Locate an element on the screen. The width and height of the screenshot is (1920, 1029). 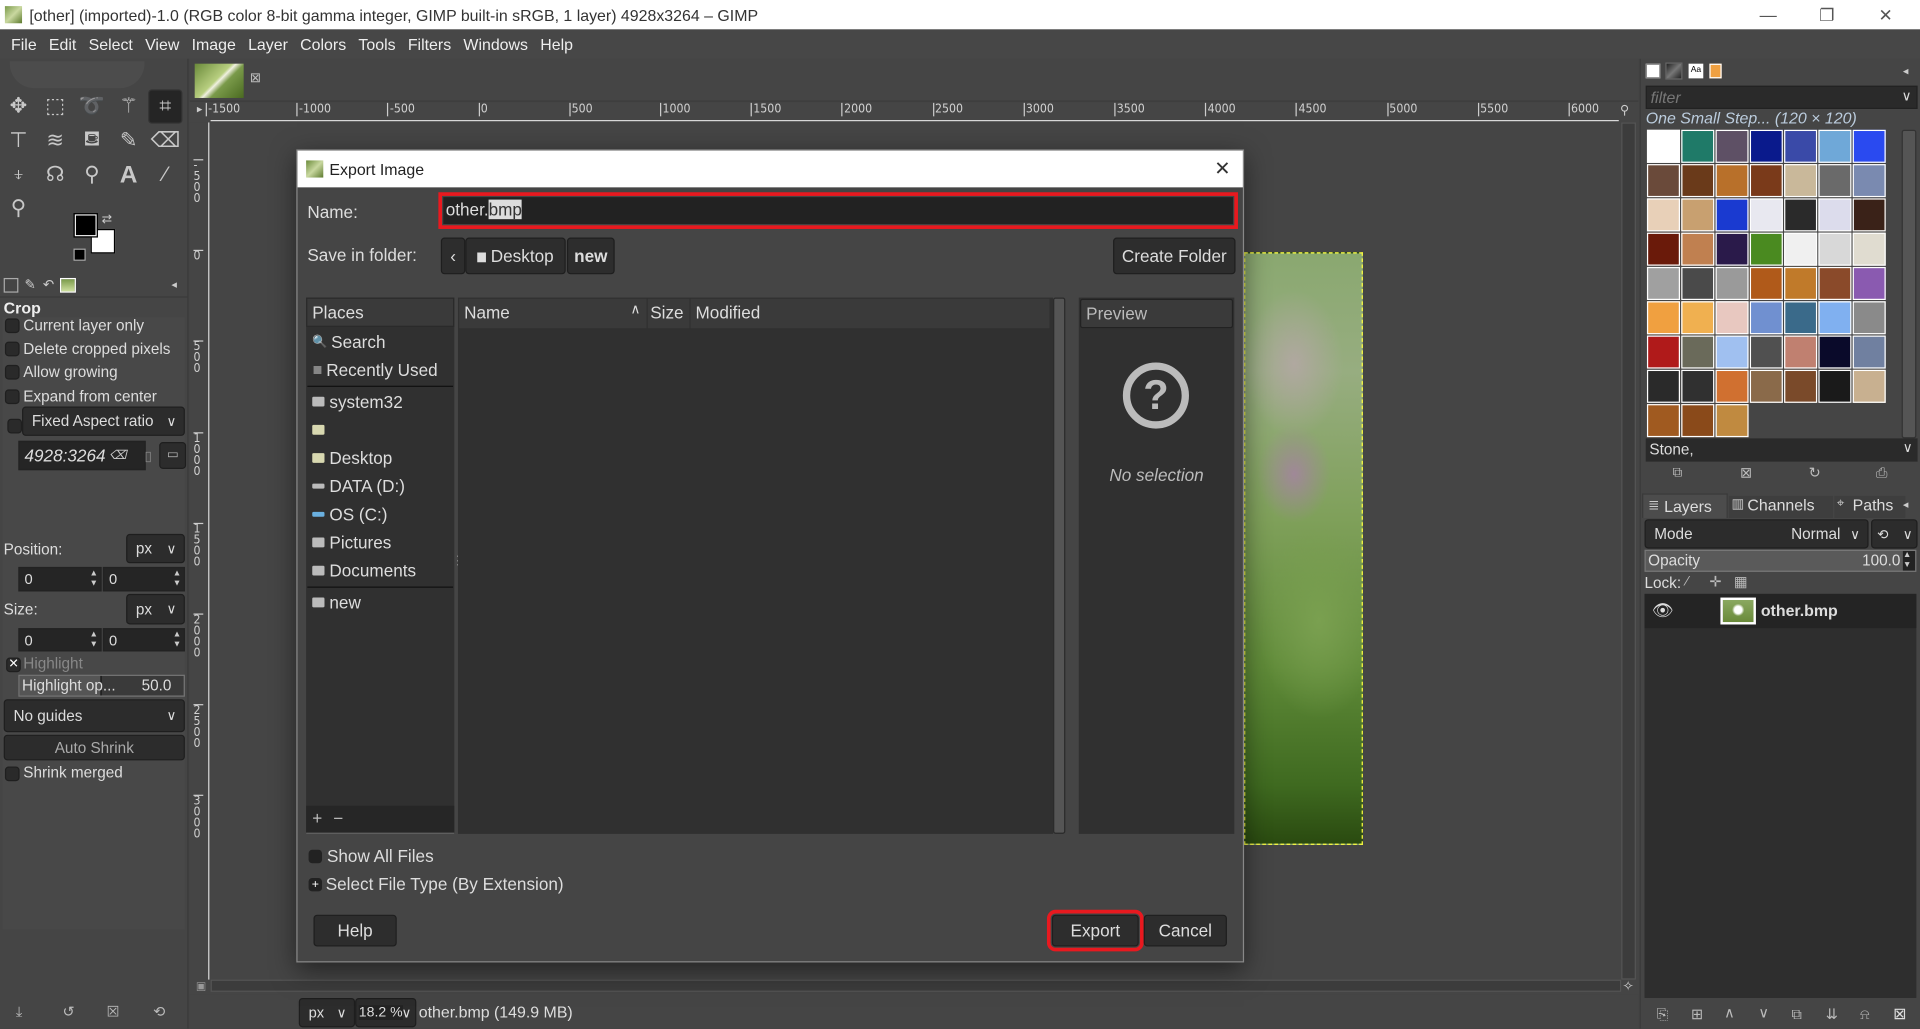
place-data-d: DATA (D:) is located at coordinates (357, 486).